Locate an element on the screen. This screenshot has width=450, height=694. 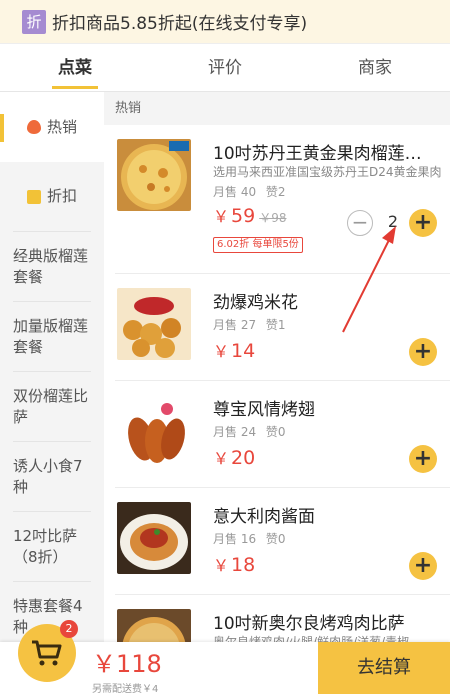
sidebar-item-classic-durian: 经典版榴莲套餐 is located at coordinates (52, 267).